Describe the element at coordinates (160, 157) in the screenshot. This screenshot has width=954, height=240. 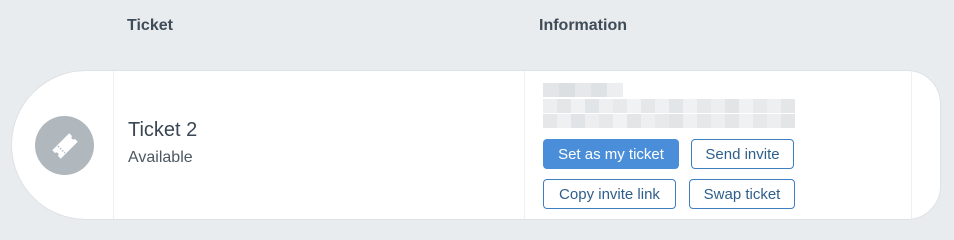
I see `ticket-status: Available` at that location.